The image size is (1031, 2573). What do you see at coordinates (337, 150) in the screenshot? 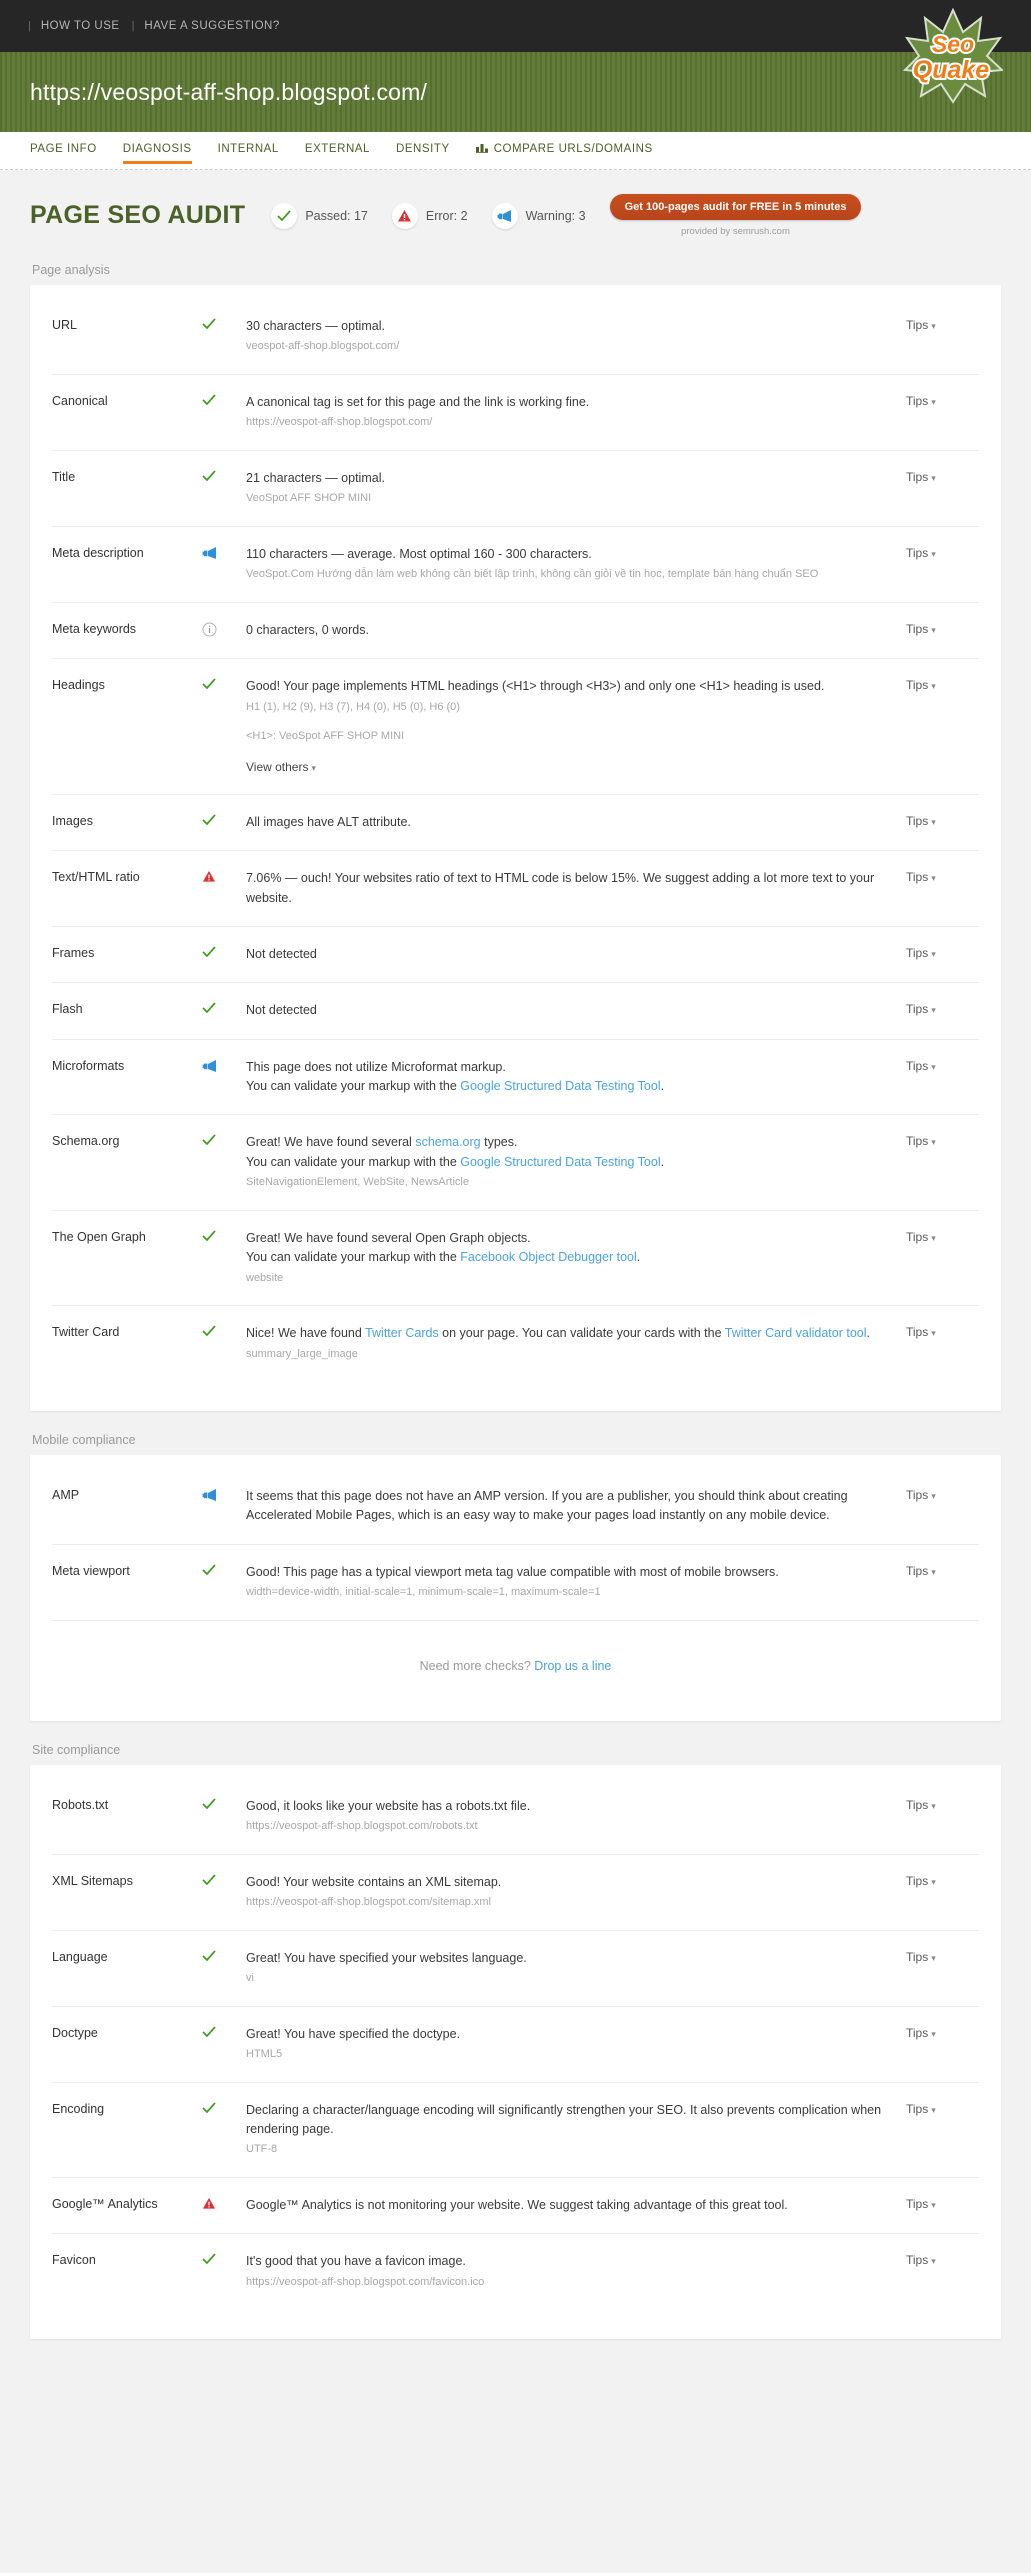
I see `tab-external: EXTERNAL` at bounding box center [337, 150].